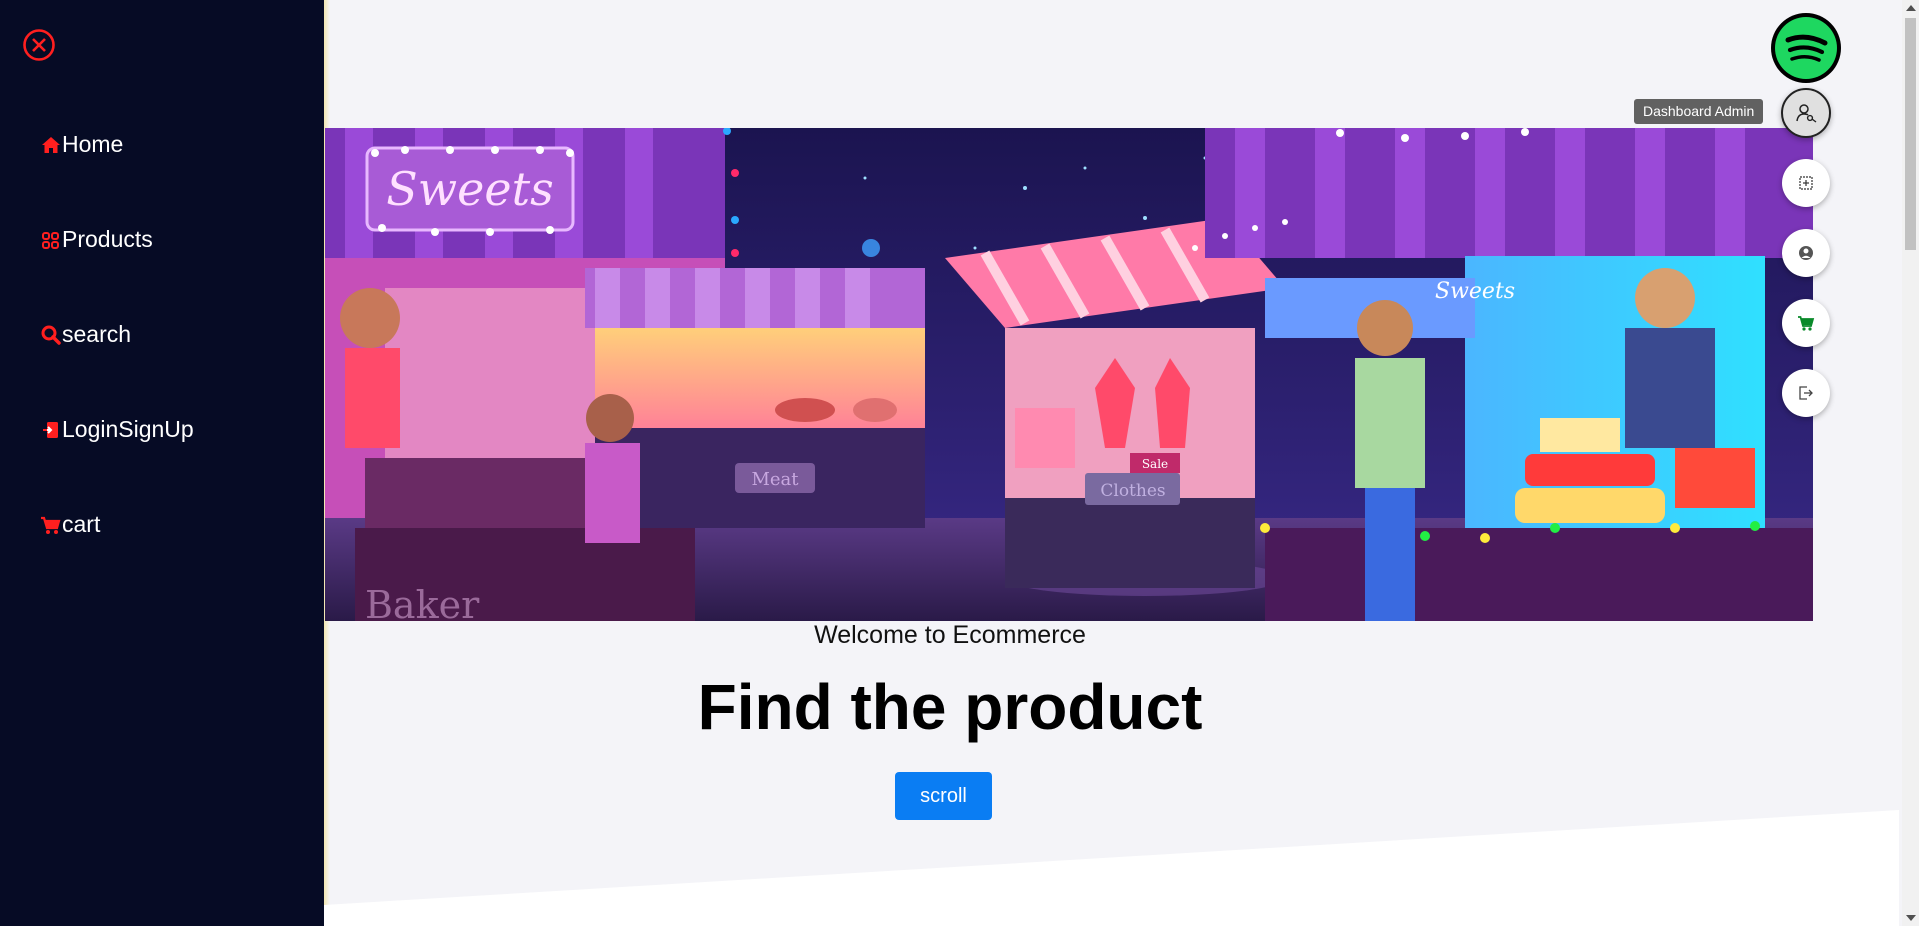 The height and width of the screenshot is (926, 1919). What do you see at coordinates (81, 524) in the screenshot?
I see `sidebar-item-label: cart` at bounding box center [81, 524].